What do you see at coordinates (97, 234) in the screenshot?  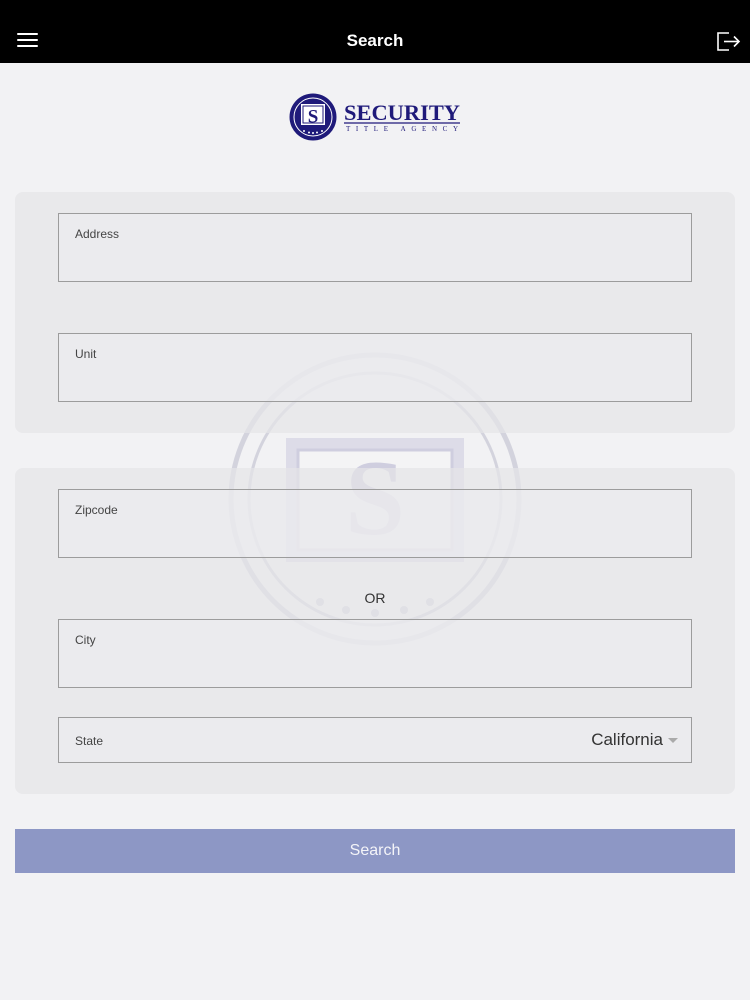 I see `address-label: Address` at bounding box center [97, 234].